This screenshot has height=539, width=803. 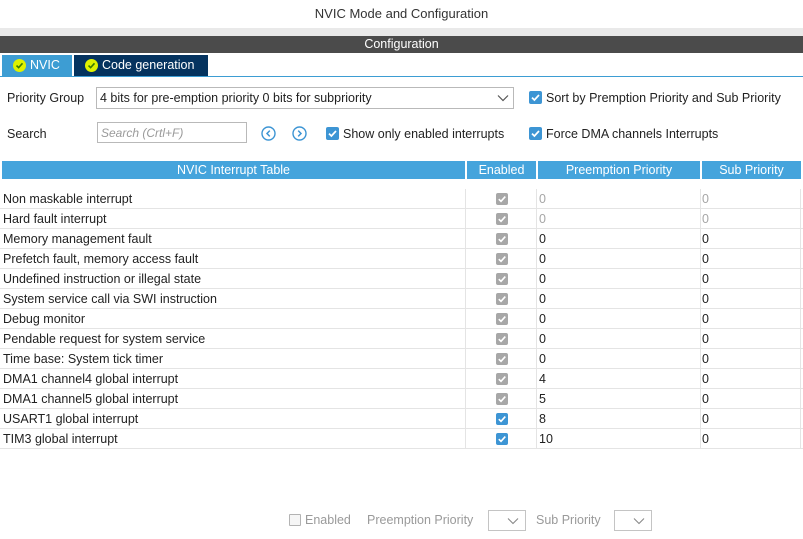 What do you see at coordinates (44, 319) in the screenshot?
I see `interrupt-name: Debug monitor` at bounding box center [44, 319].